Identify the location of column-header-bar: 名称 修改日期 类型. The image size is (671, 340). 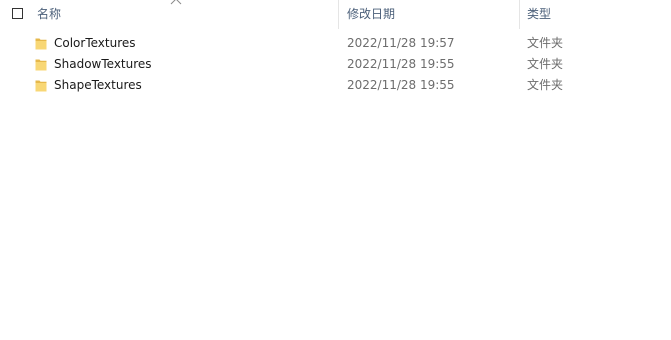
(335, 14).